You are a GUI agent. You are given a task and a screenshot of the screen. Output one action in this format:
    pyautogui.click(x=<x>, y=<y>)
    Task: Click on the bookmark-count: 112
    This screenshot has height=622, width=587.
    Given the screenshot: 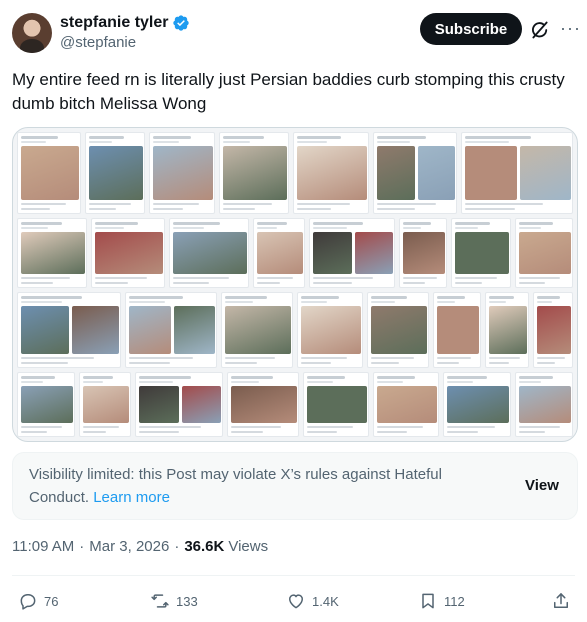 What is the action you would take?
    pyautogui.click(x=454, y=601)
    